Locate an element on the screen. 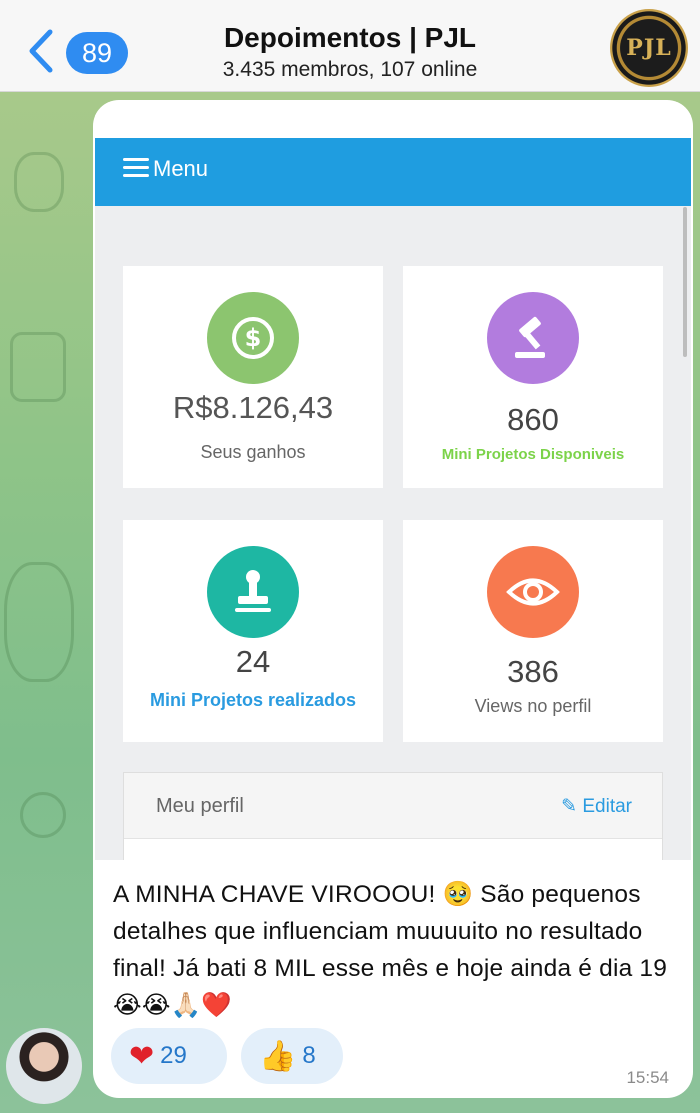 Image resolution: width=700 pixels, height=1113 pixels. earnings-value: R$8.126,43 is located at coordinates (253, 407).